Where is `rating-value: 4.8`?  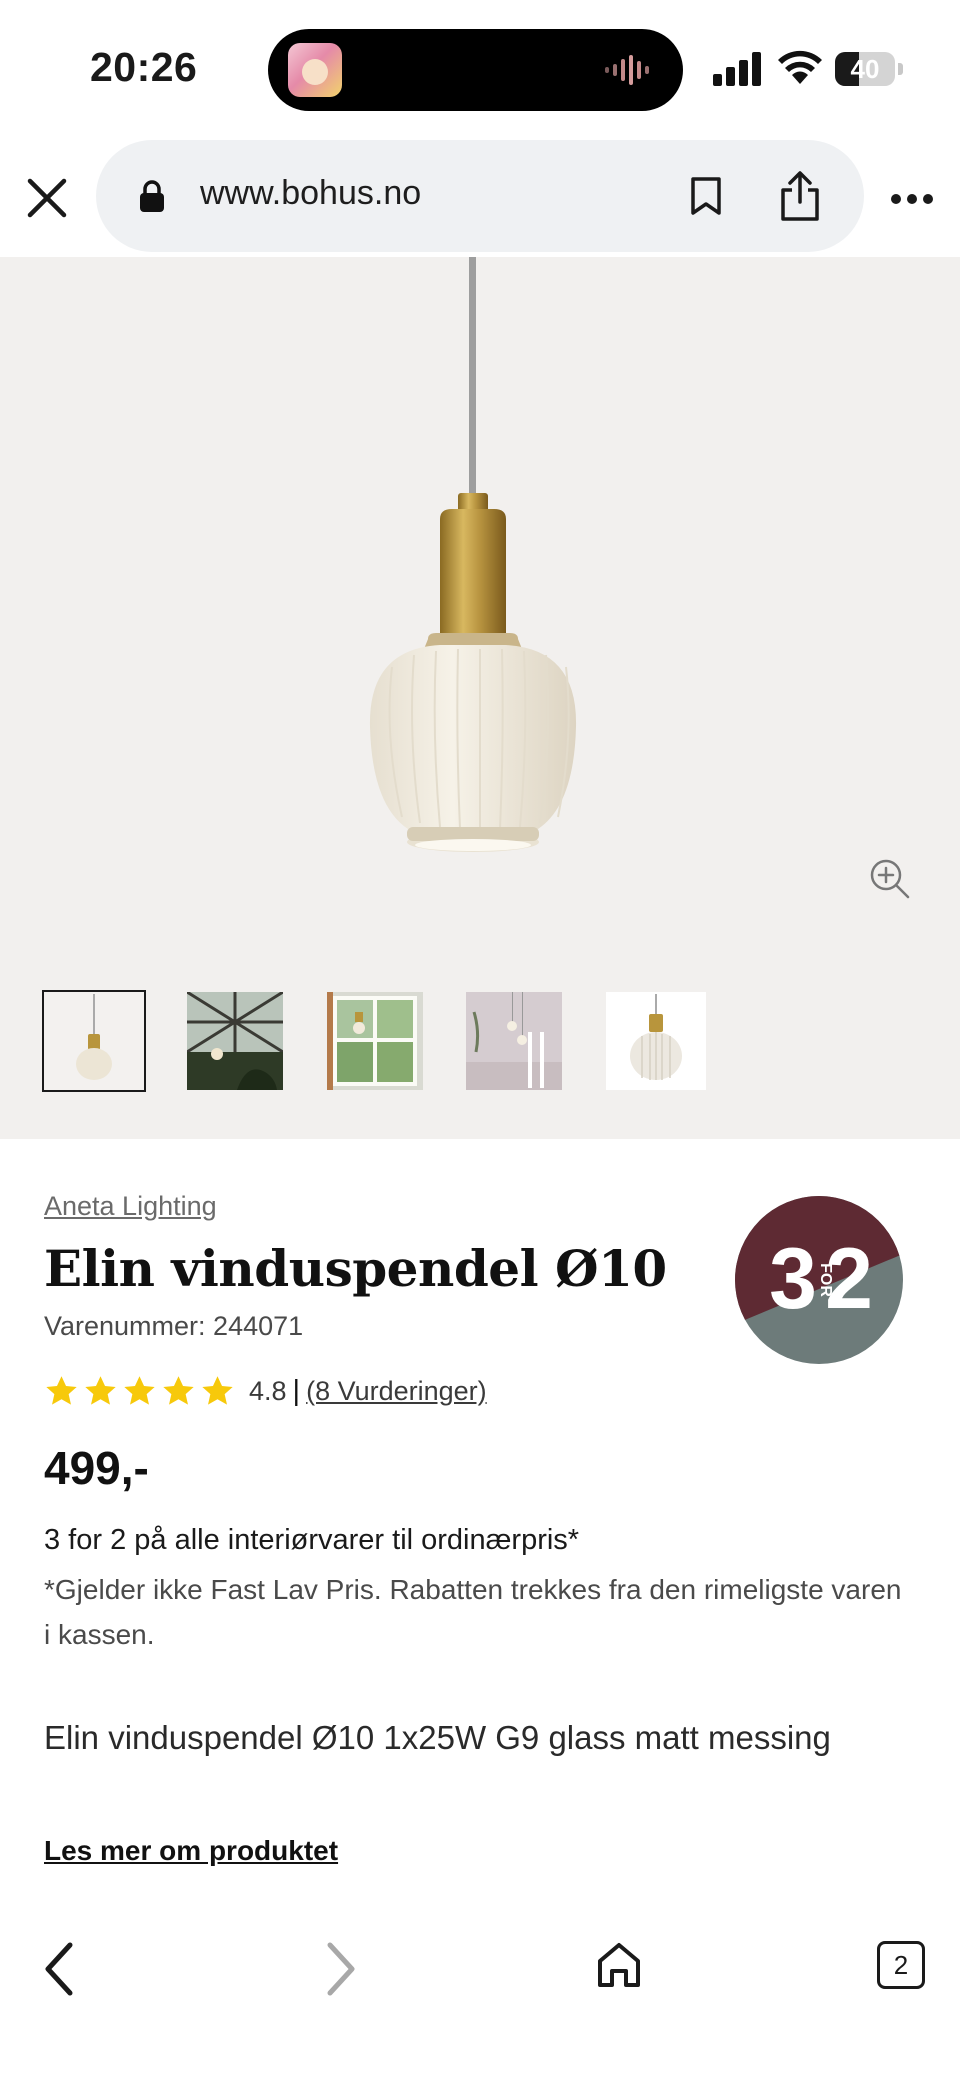 rating-value: 4.8 is located at coordinates (268, 1390).